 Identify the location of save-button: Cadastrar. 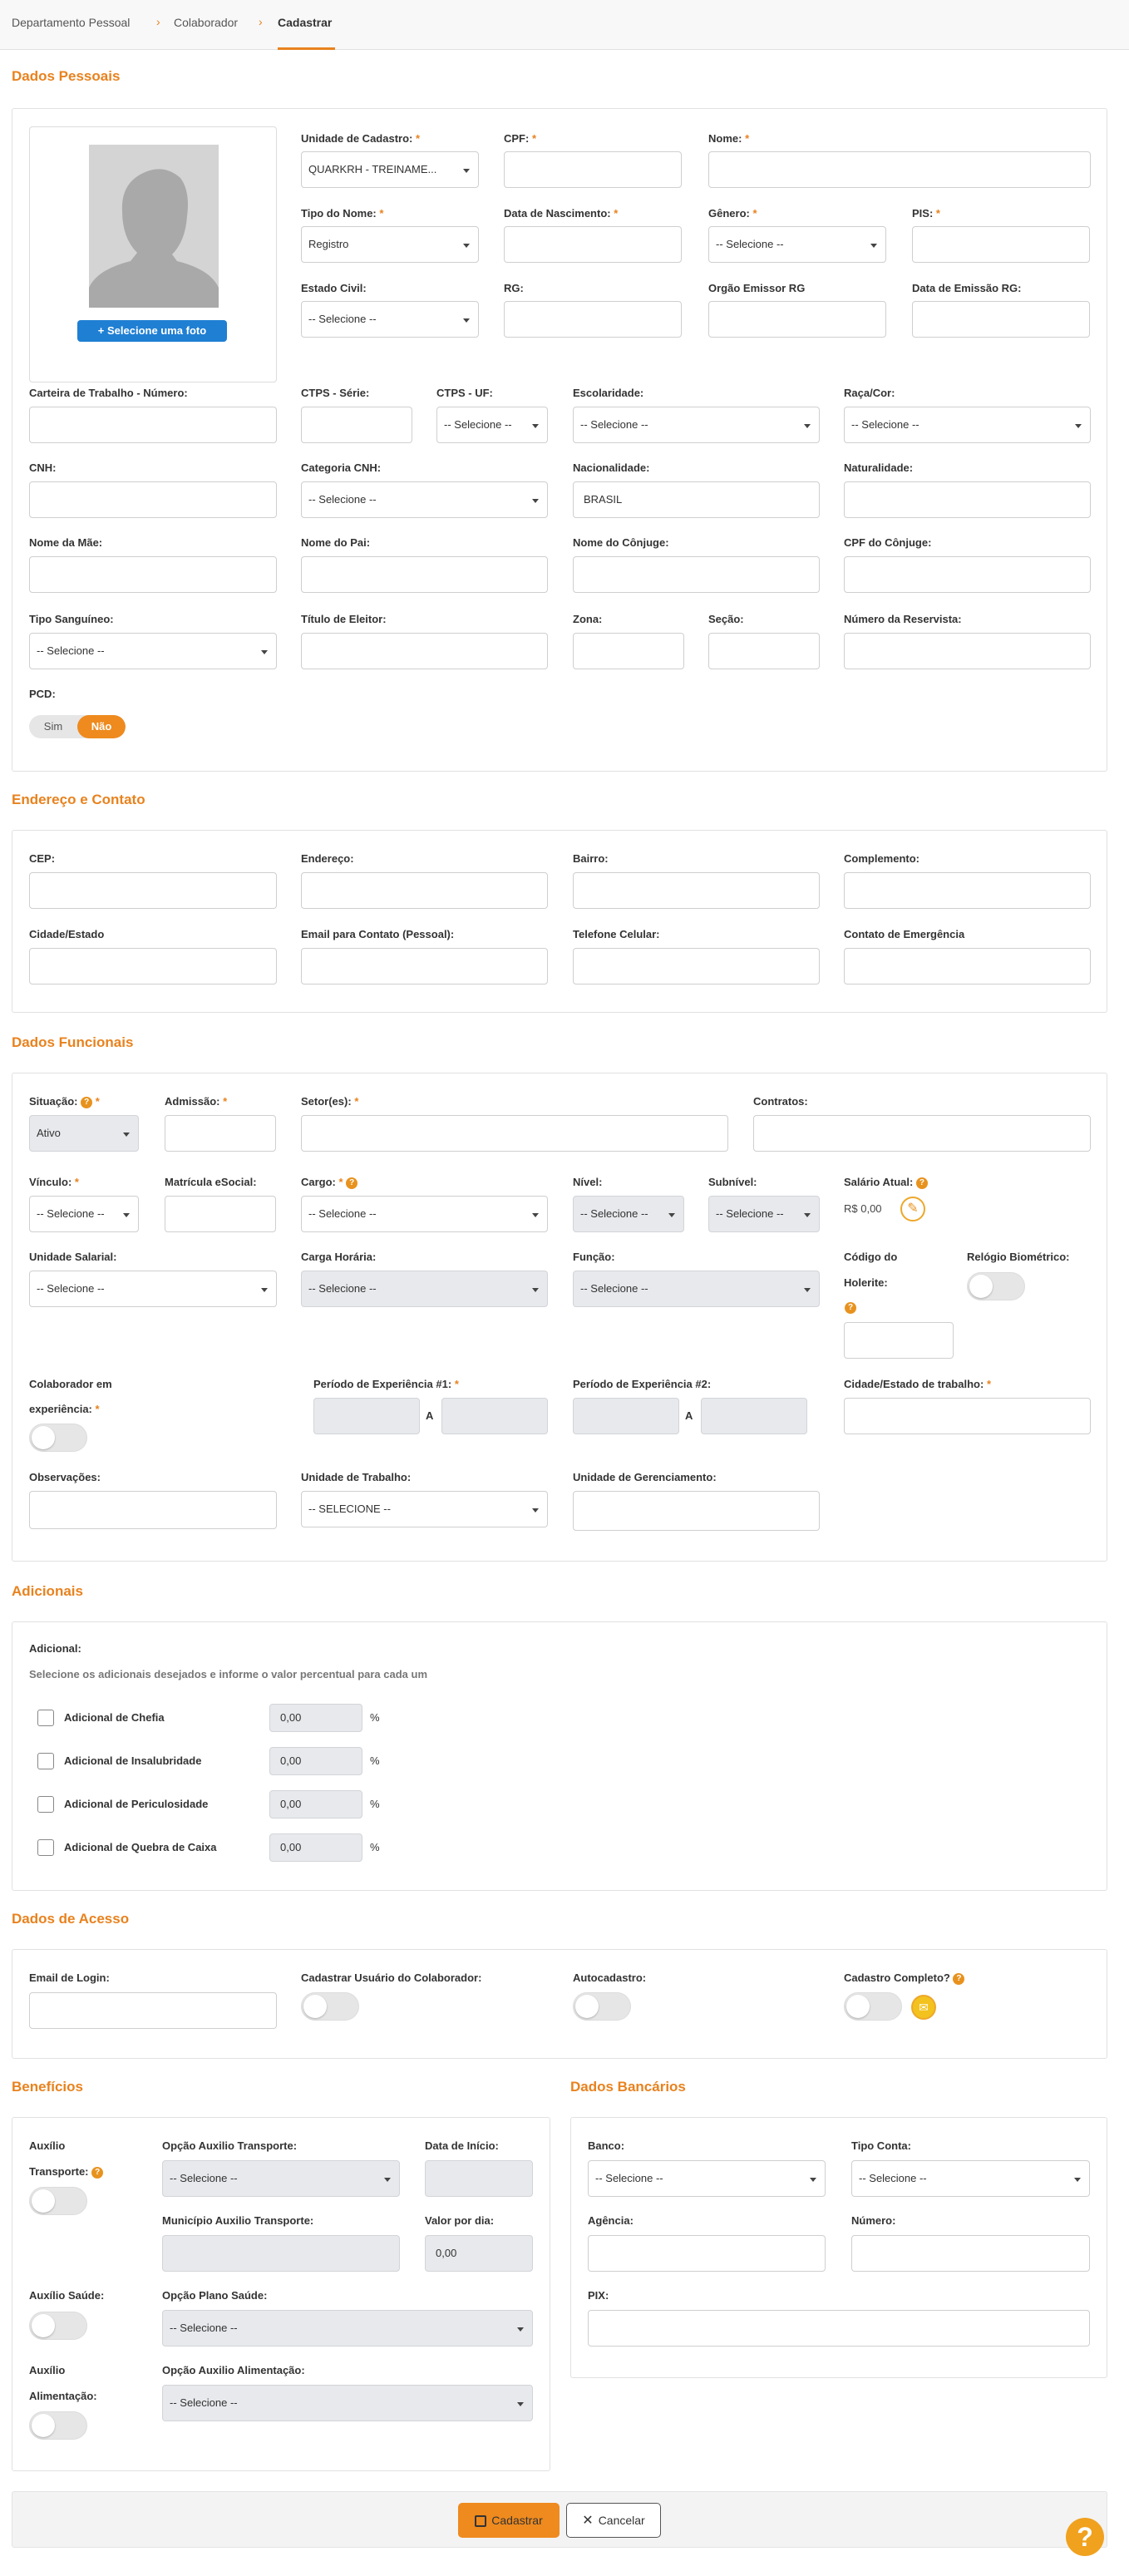
(509, 2520).